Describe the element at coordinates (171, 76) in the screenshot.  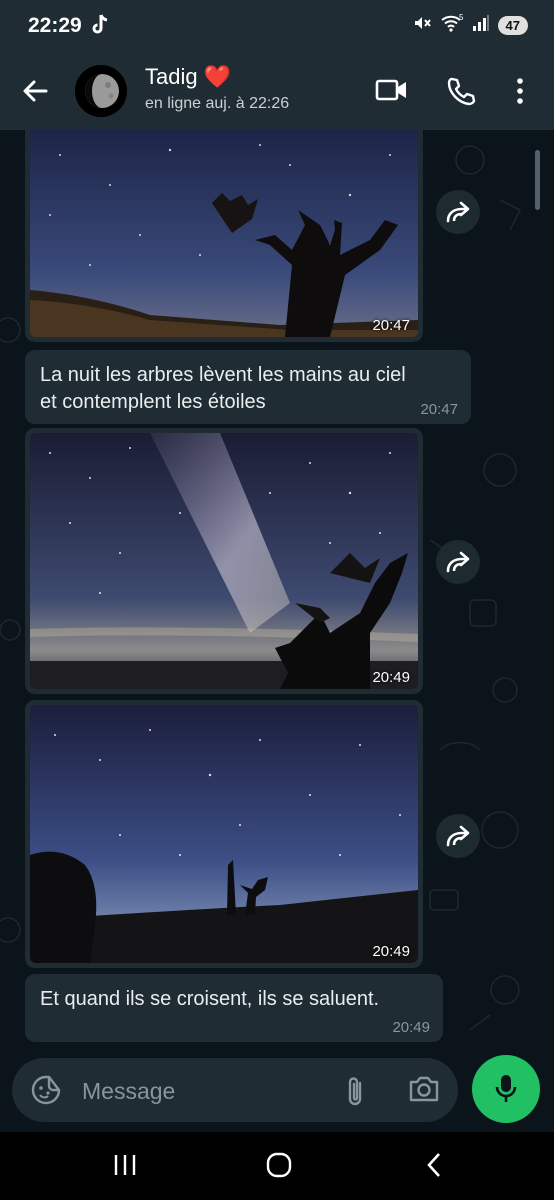
I see `contact-name-text: Tadig` at that location.